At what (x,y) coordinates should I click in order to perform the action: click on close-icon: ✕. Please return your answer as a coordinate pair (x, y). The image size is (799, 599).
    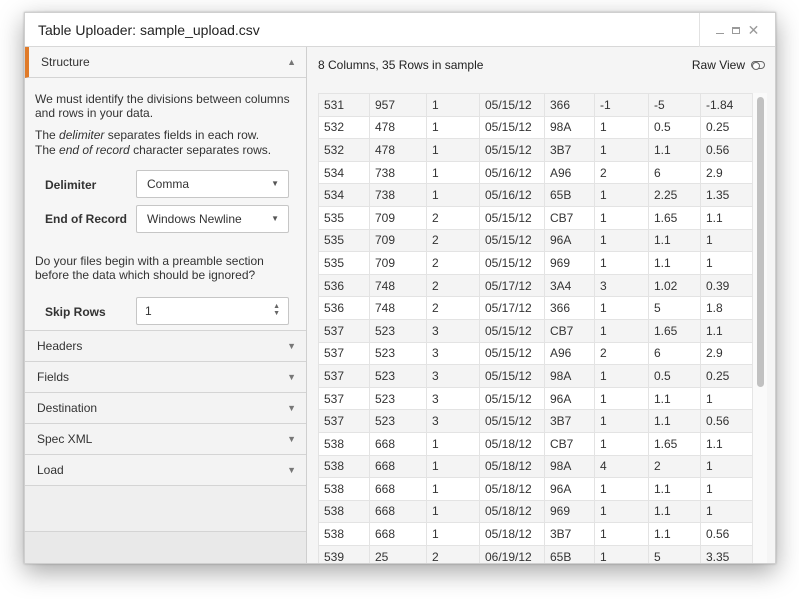
    Looking at the image, I should click on (753, 30).